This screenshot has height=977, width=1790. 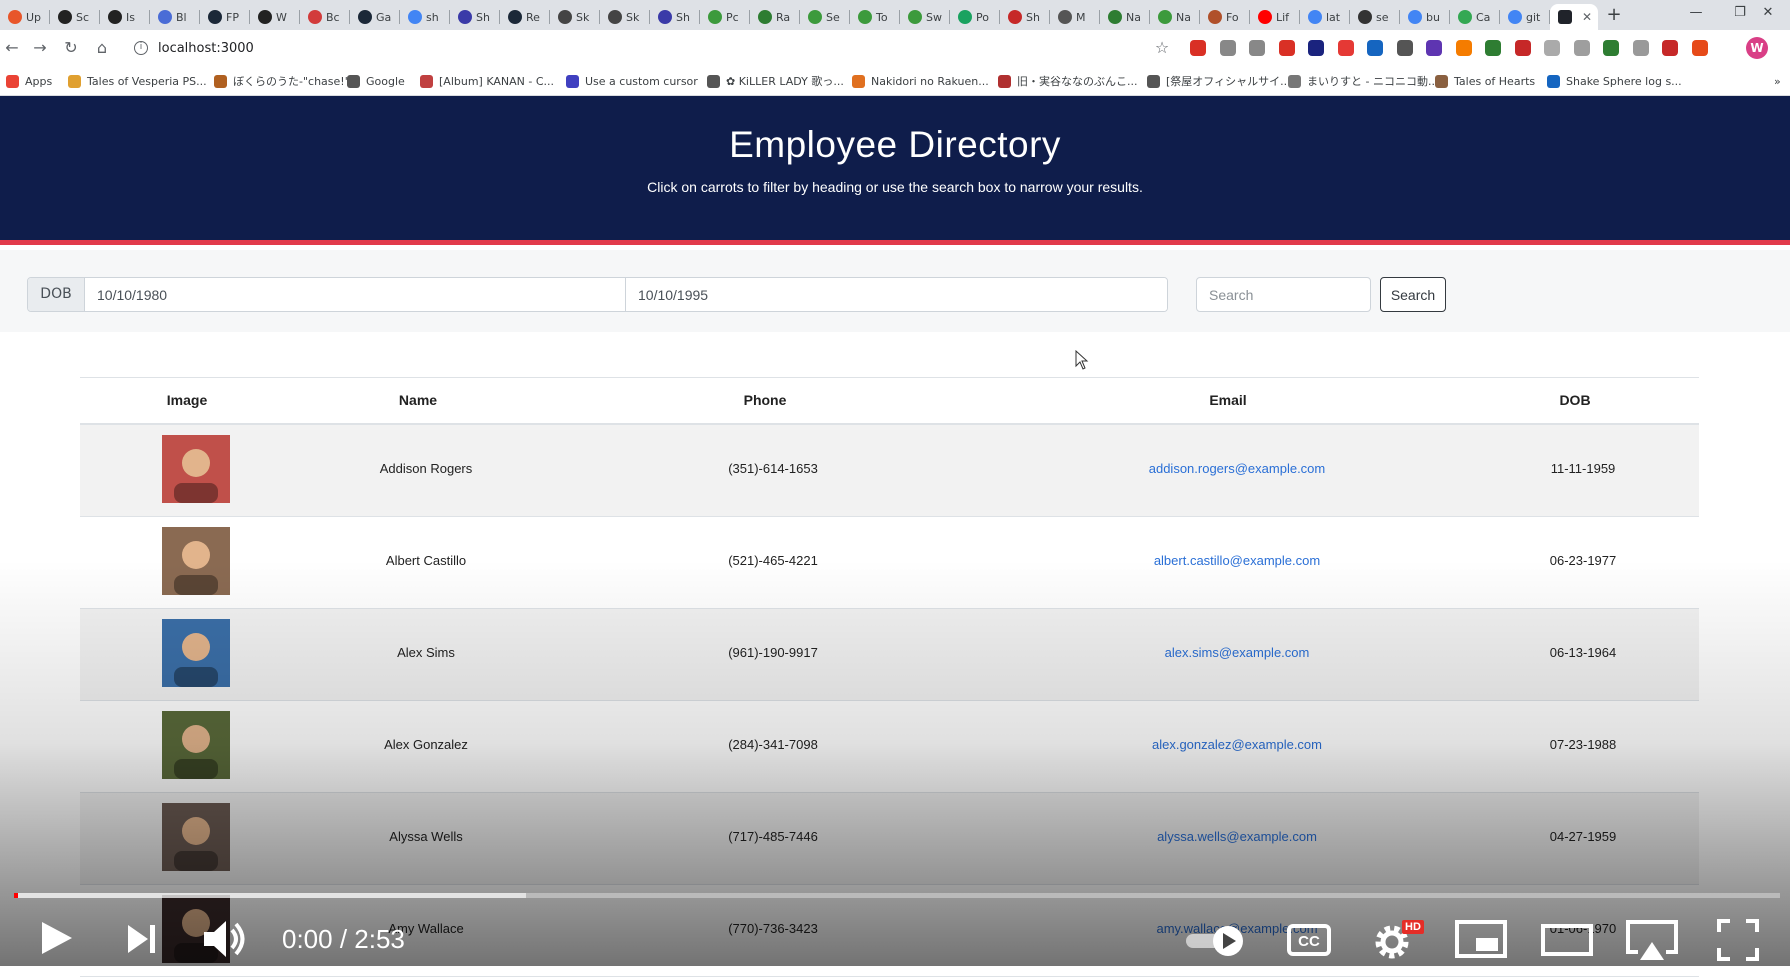 I want to click on cell-phone: (521)-465-4221, so click(x=773, y=560).